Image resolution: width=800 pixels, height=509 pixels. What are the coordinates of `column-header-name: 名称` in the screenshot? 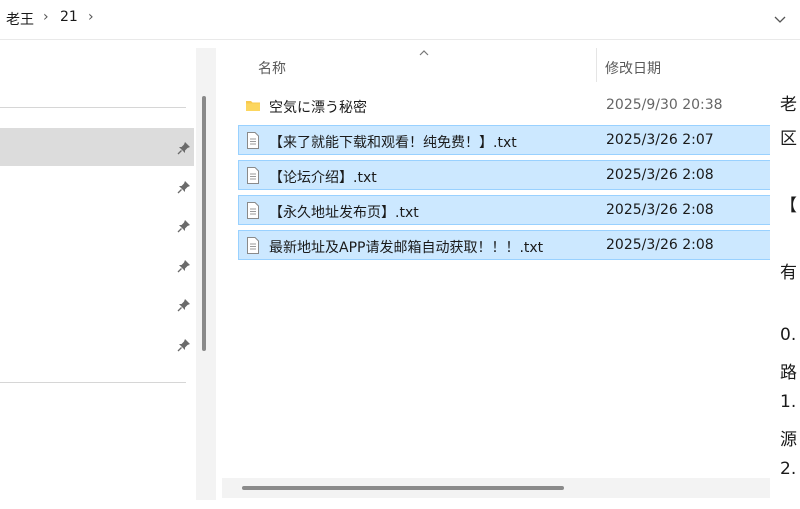 It's located at (272, 68).